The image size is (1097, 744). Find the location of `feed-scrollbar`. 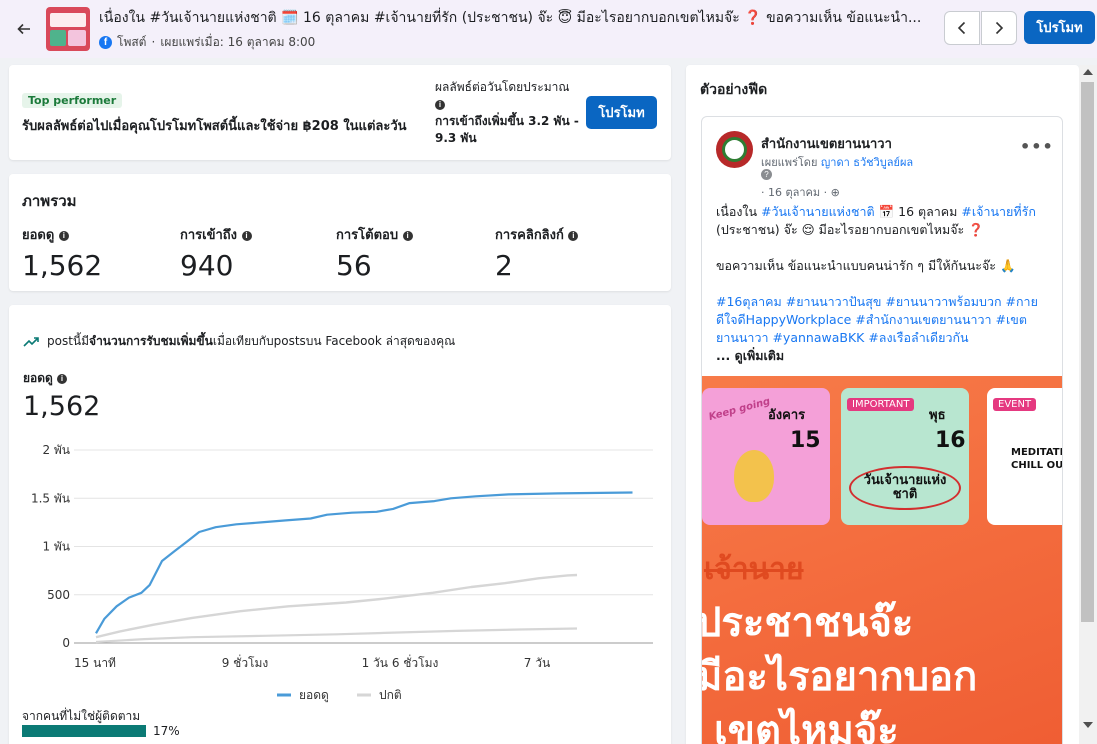

feed-scrollbar is located at coordinates (1088, 404).